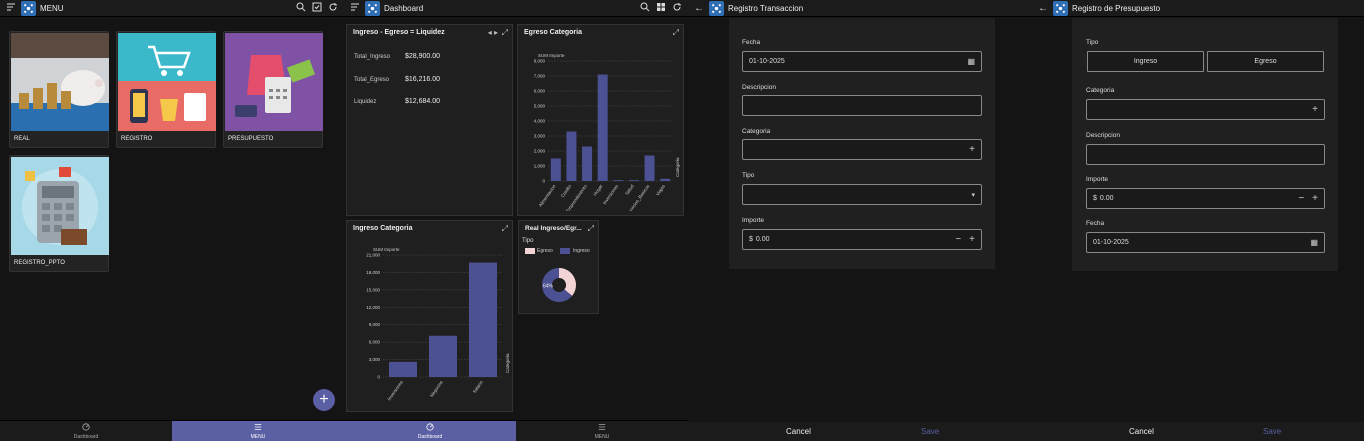  I want to click on tile-registro: REGISTRO, so click(166, 89).